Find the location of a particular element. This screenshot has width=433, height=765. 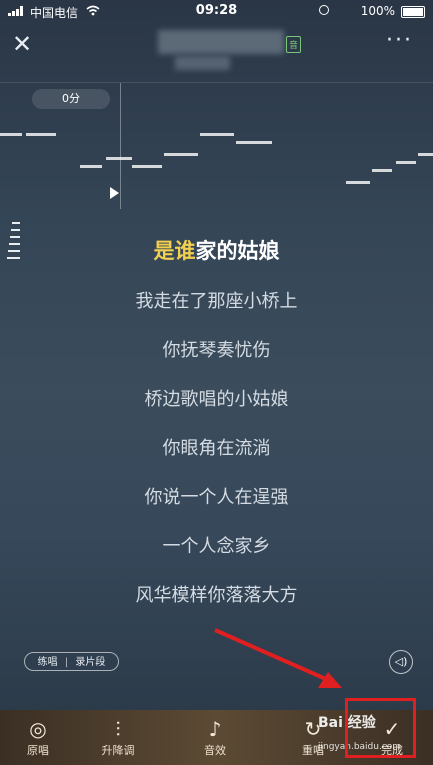

current-lyric-line: 是谁家的姑娘 is located at coordinates (216, 250).